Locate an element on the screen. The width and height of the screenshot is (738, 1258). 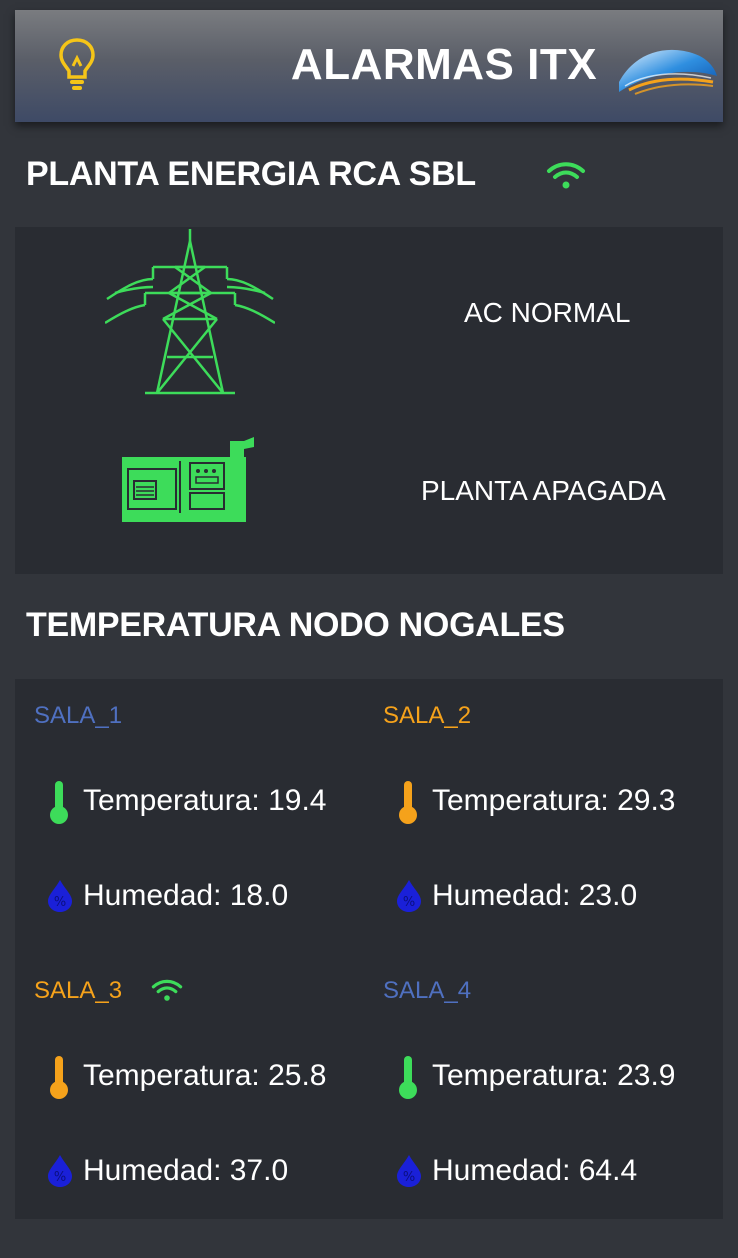
sala-2-name: SALA_2 is located at coordinates (427, 715).